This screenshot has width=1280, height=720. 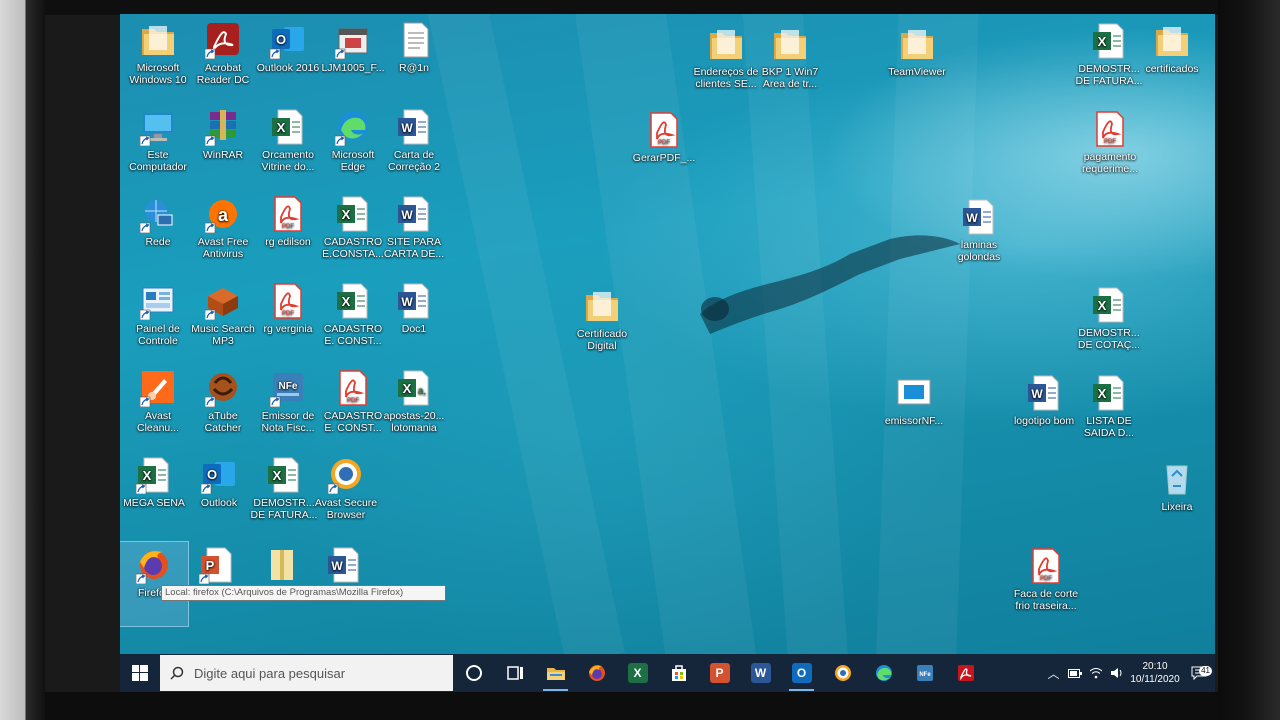 I want to click on desktop-icon: O Outlook, so click(x=219, y=494).